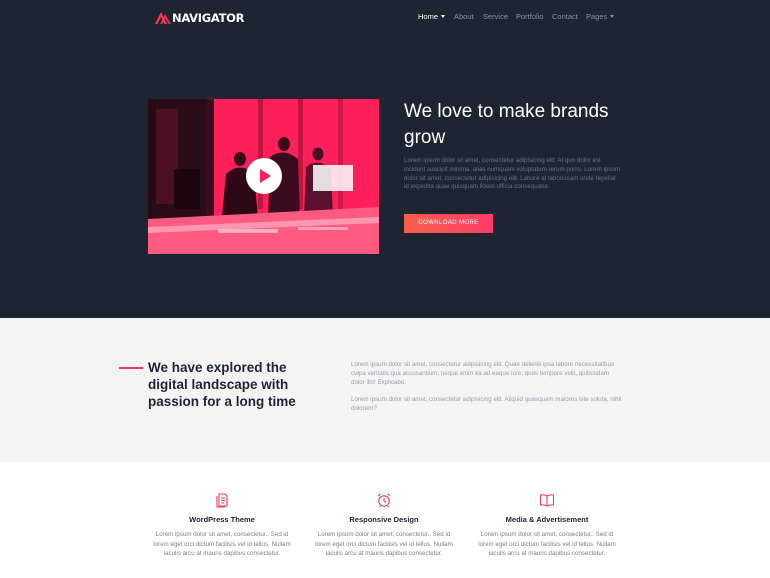 This screenshot has width=770, height=578. I want to click on nav-item-label: Home, so click(428, 16).